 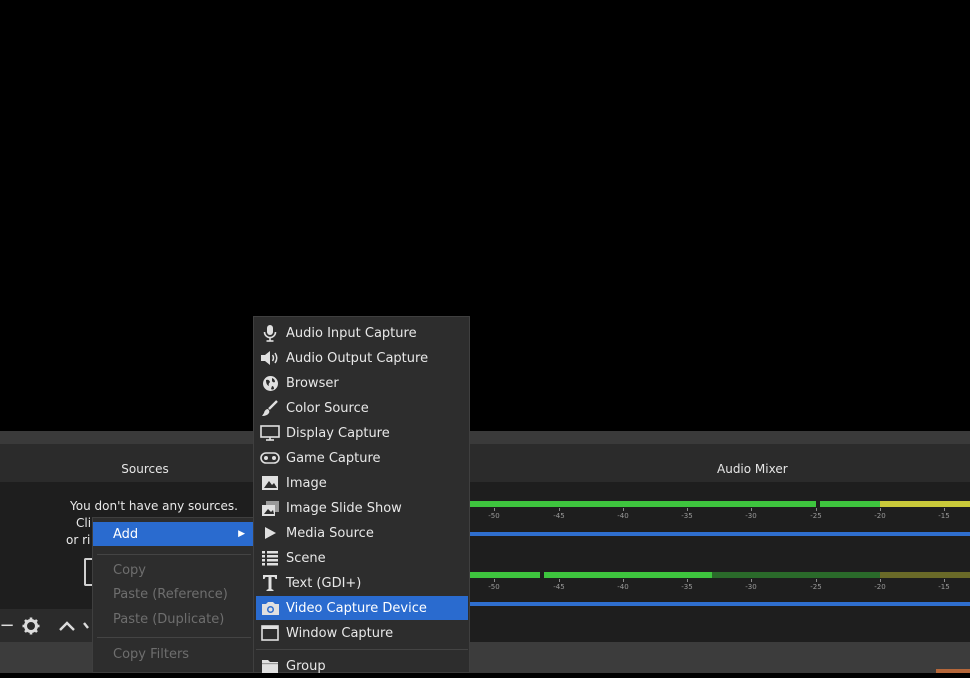 I want to click on tick-label: -20, so click(x=880, y=516).